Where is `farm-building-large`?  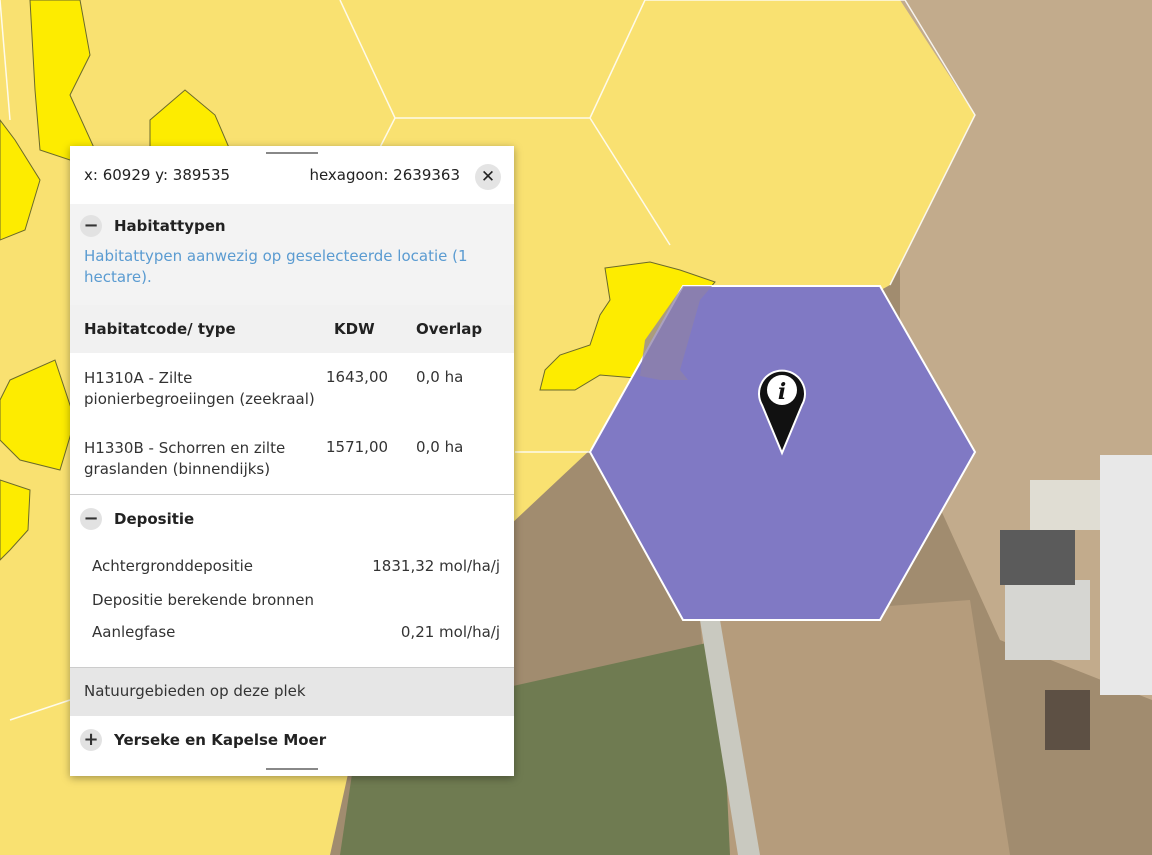
farm-building-large is located at coordinates (1126, 575).